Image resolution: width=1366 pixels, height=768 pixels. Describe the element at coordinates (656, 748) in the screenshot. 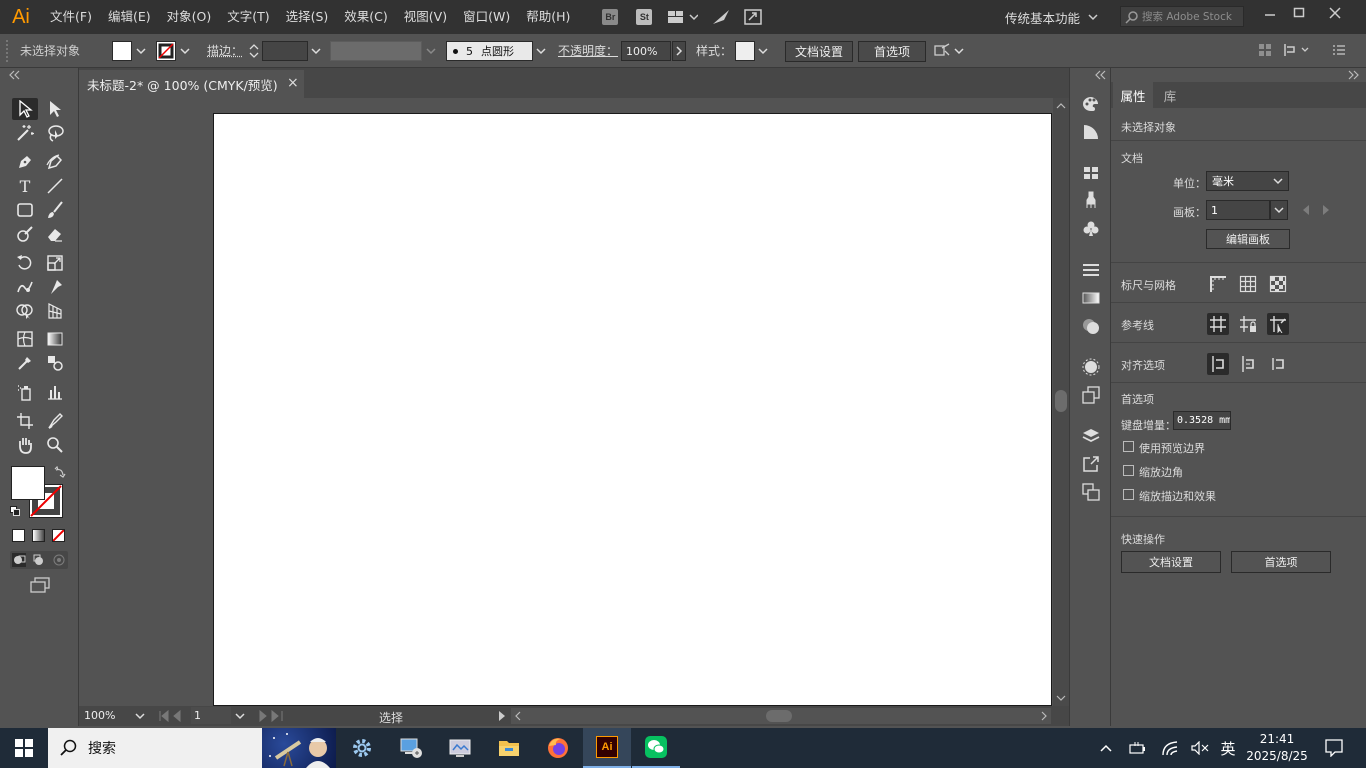

I see `wechat-app-icon` at that location.